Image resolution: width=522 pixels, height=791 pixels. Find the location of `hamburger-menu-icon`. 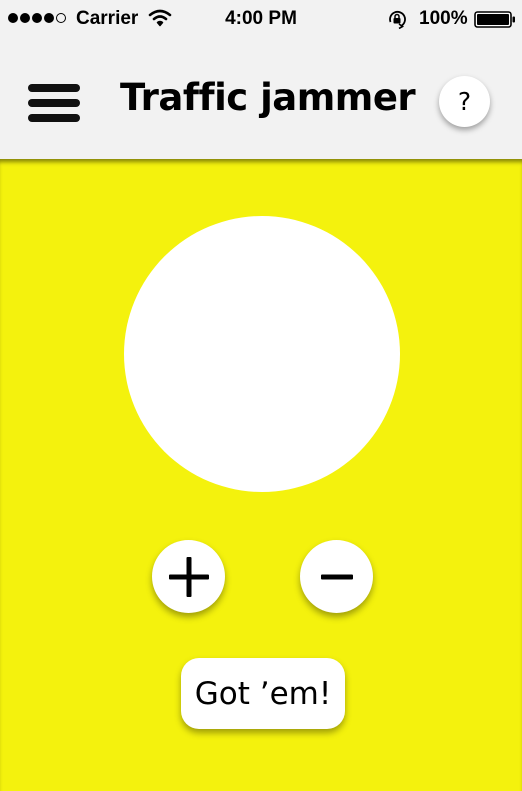

hamburger-menu-icon is located at coordinates (54, 103).